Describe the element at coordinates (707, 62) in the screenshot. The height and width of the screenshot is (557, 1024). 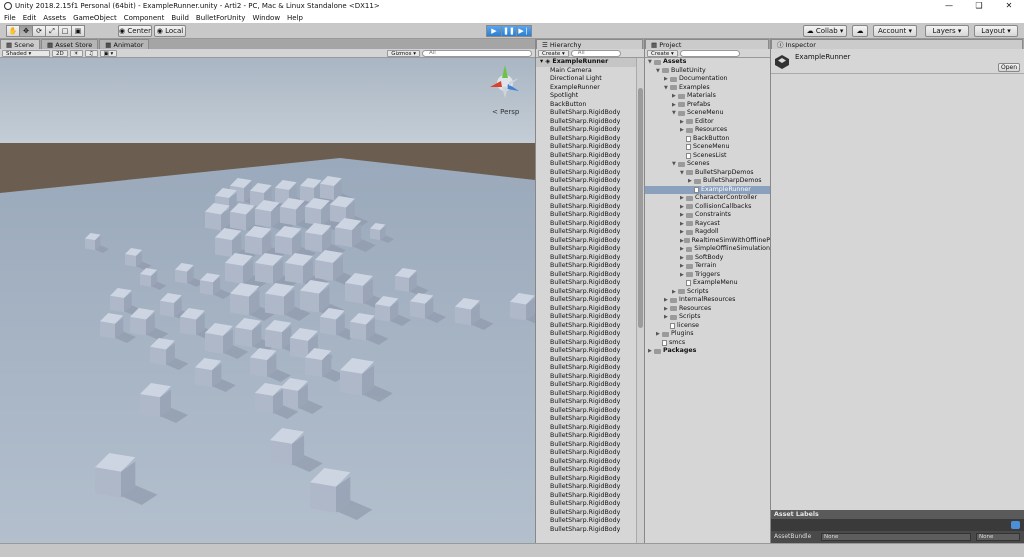
I see `project-item: ▼ Assets` at that location.